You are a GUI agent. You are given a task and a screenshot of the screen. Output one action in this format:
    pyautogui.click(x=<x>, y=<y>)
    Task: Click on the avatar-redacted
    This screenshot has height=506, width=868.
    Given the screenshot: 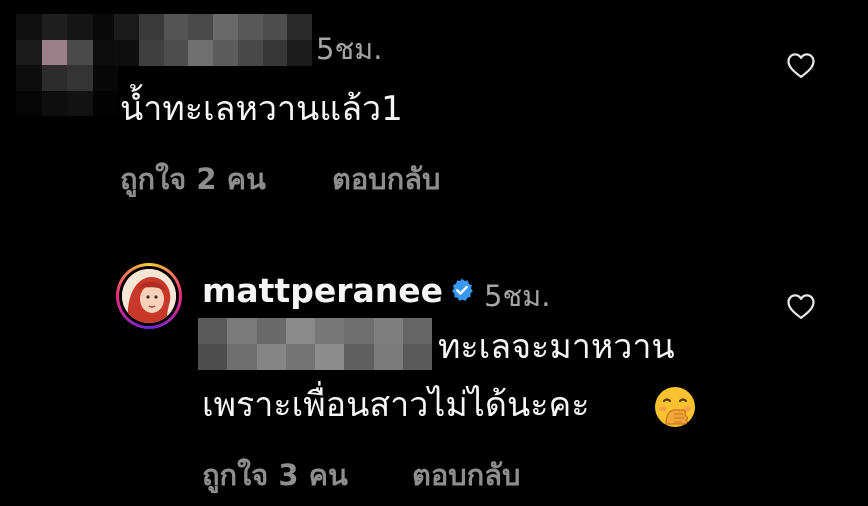 What is the action you would take?
    pyautogui.click(x=67, y=65)
    